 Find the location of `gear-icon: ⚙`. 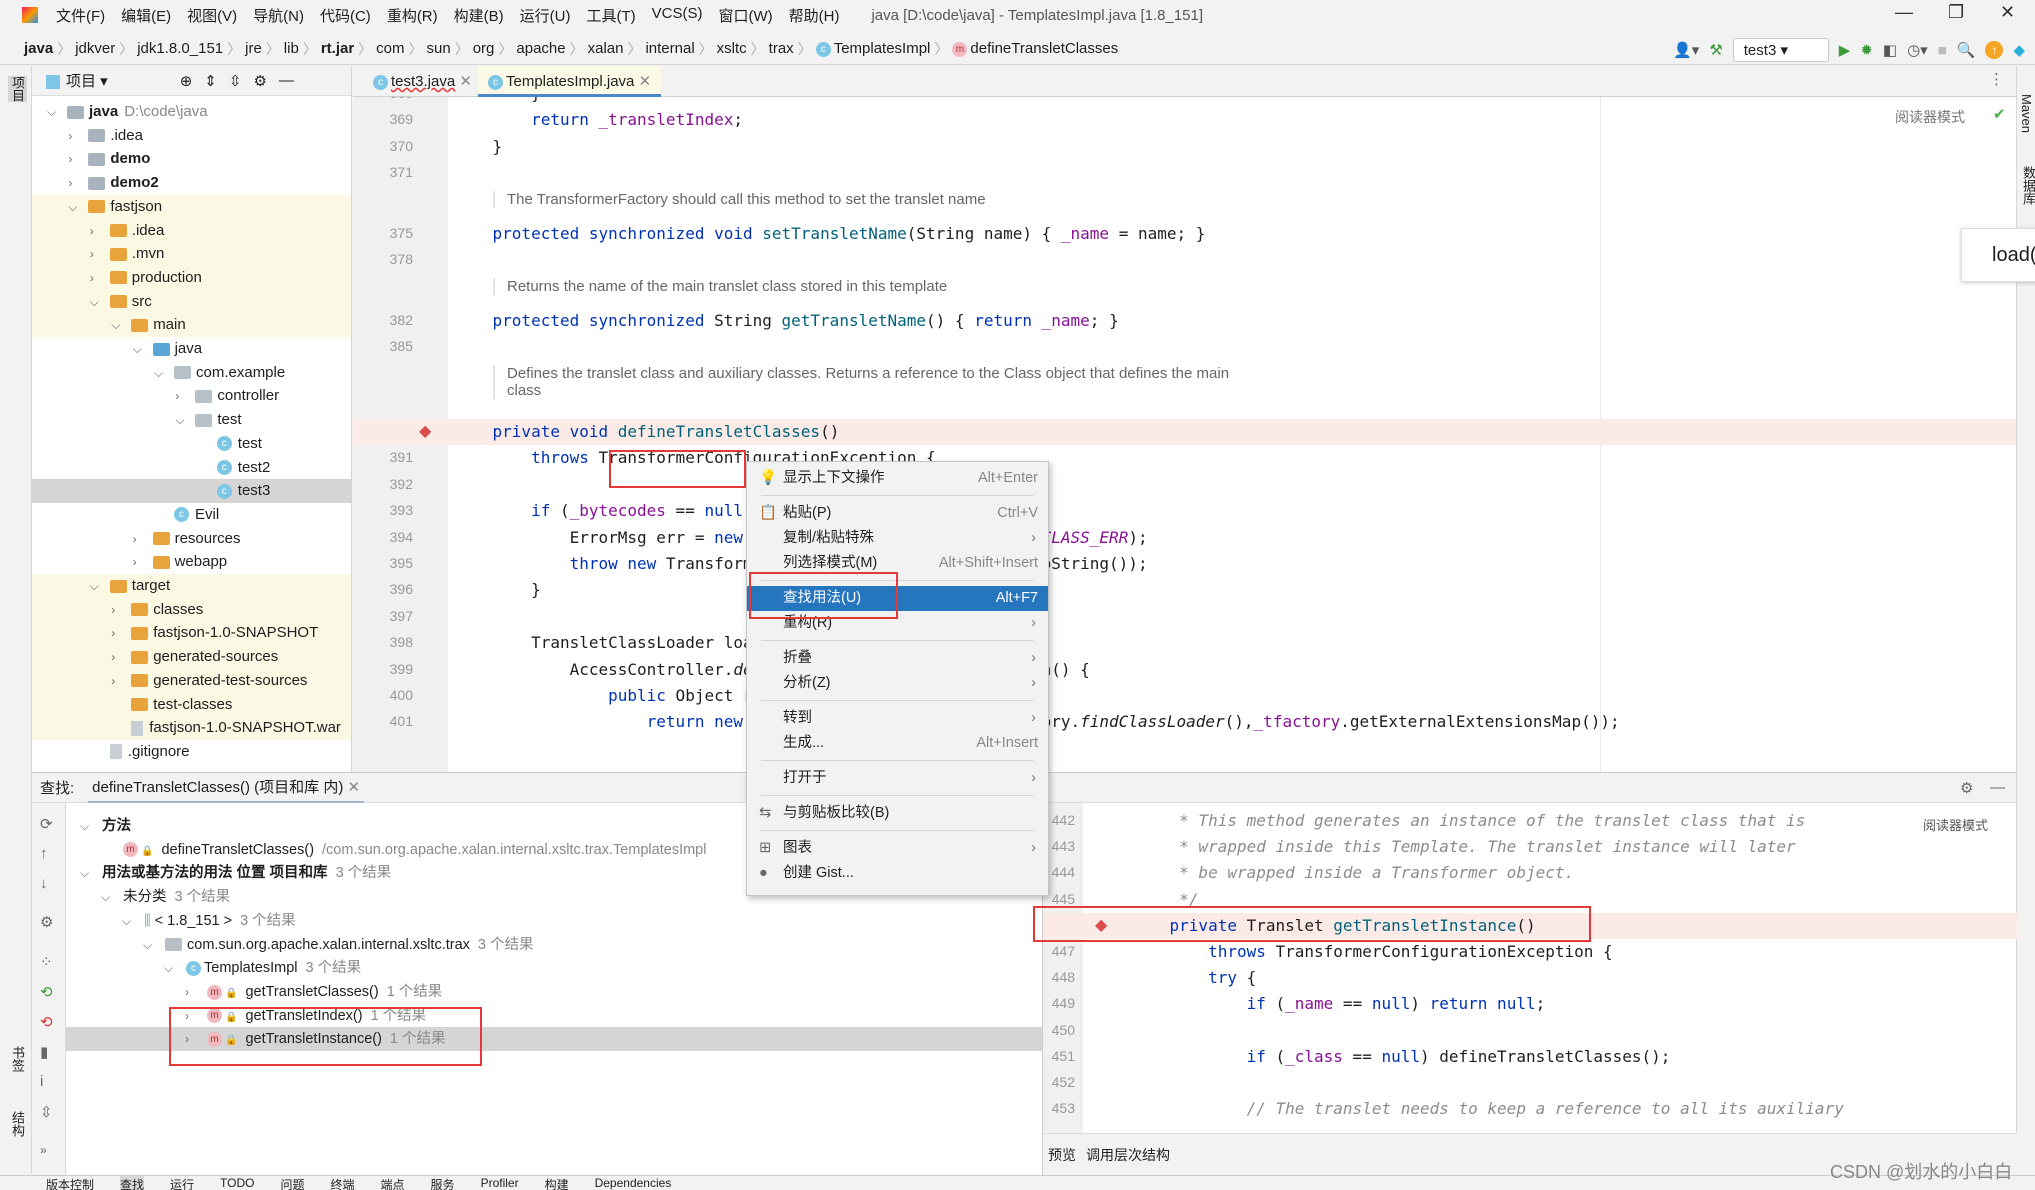

gear-icon: ⚙ is located at coordinates (1966, 788).